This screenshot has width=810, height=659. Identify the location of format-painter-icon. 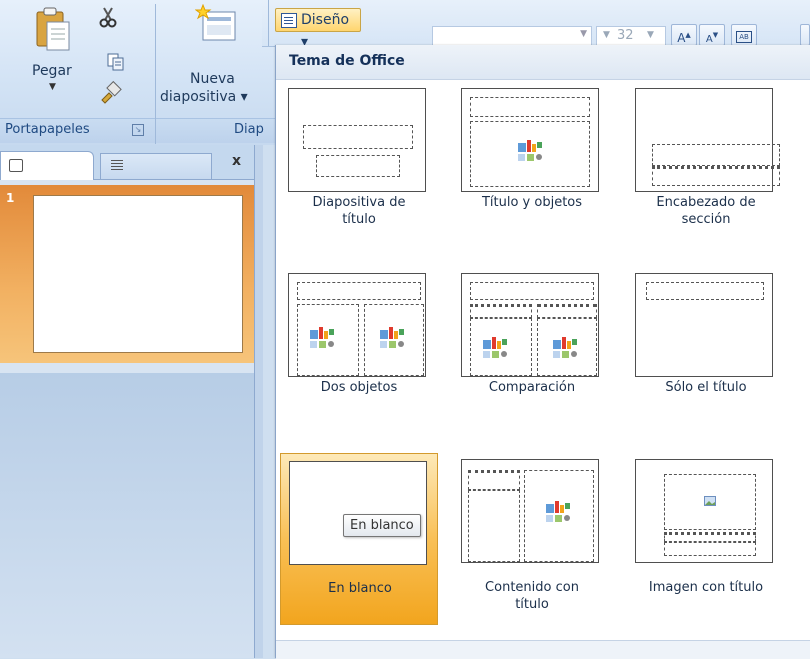
(111, 91).